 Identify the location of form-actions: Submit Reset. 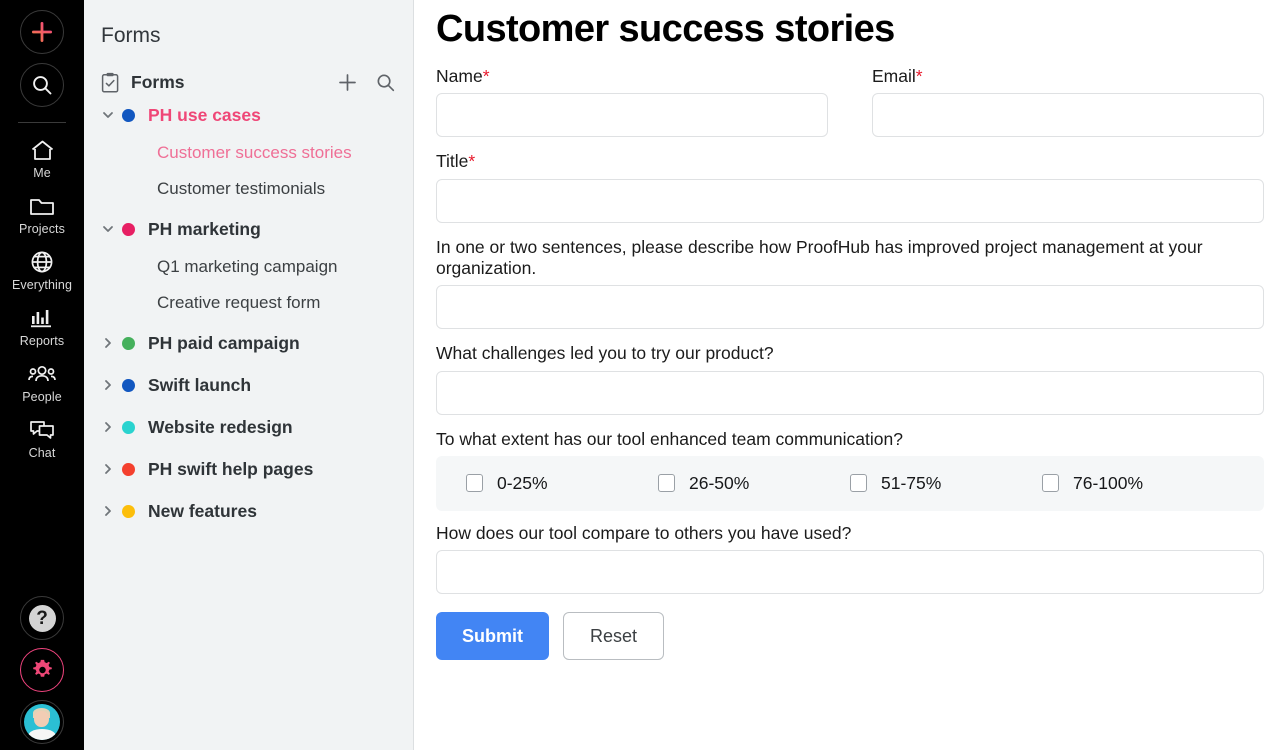
(850, 636).